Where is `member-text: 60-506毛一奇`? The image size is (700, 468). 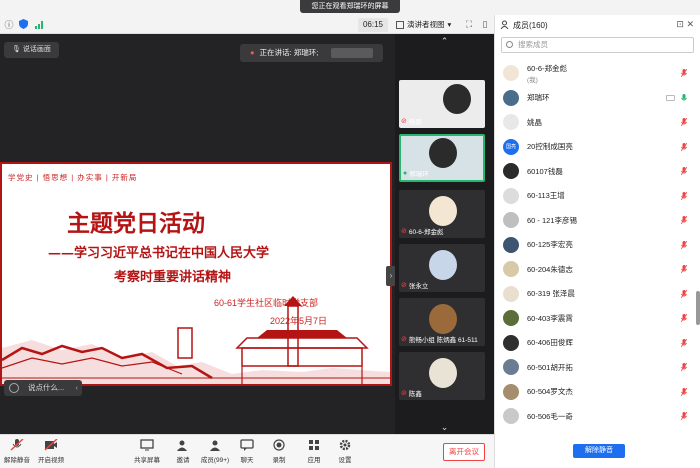
member-text: 60-506毛一奇 is located at coordinates (550, 416).